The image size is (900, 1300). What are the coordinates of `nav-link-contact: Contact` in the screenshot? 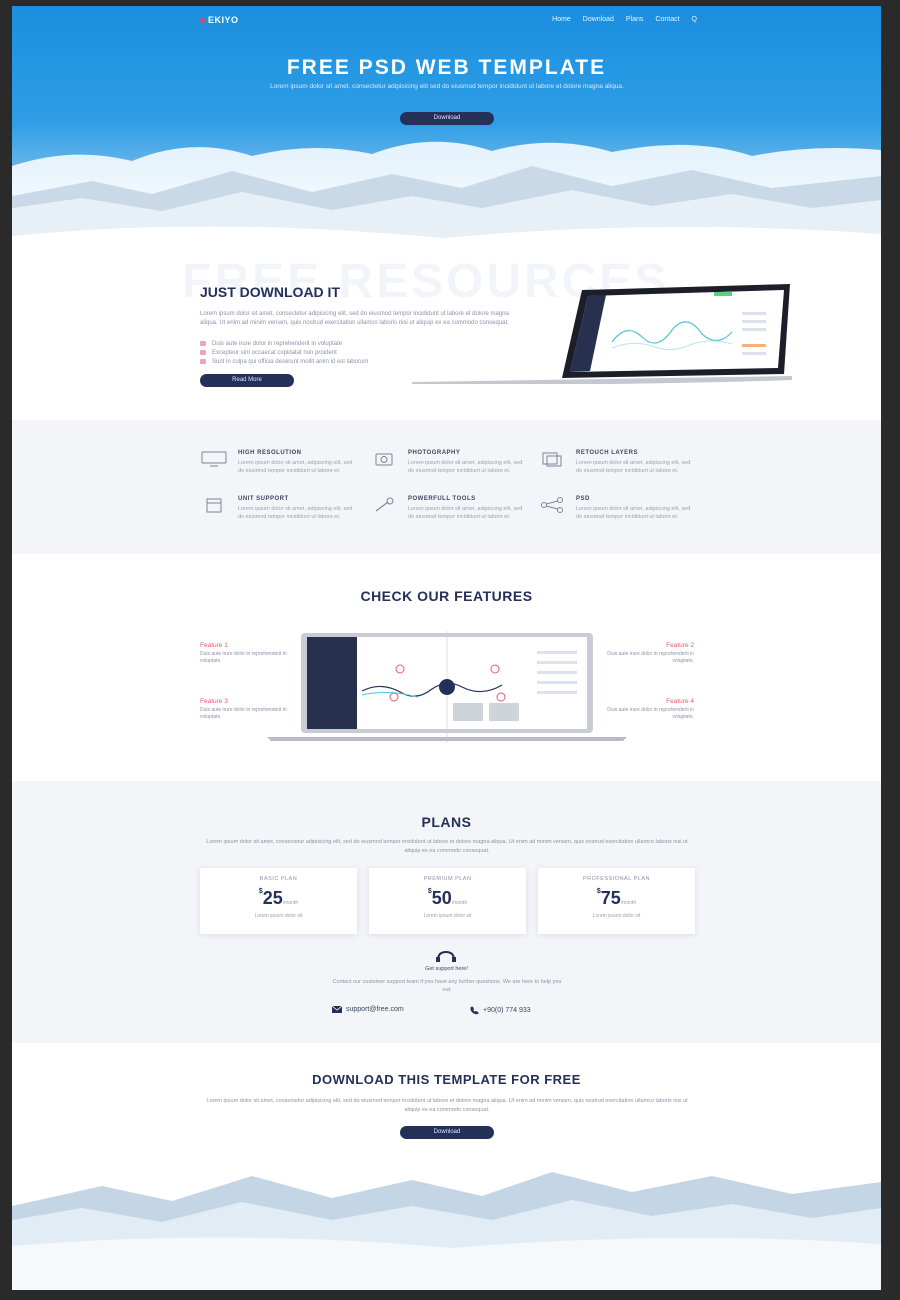 It's located at (667, 19).